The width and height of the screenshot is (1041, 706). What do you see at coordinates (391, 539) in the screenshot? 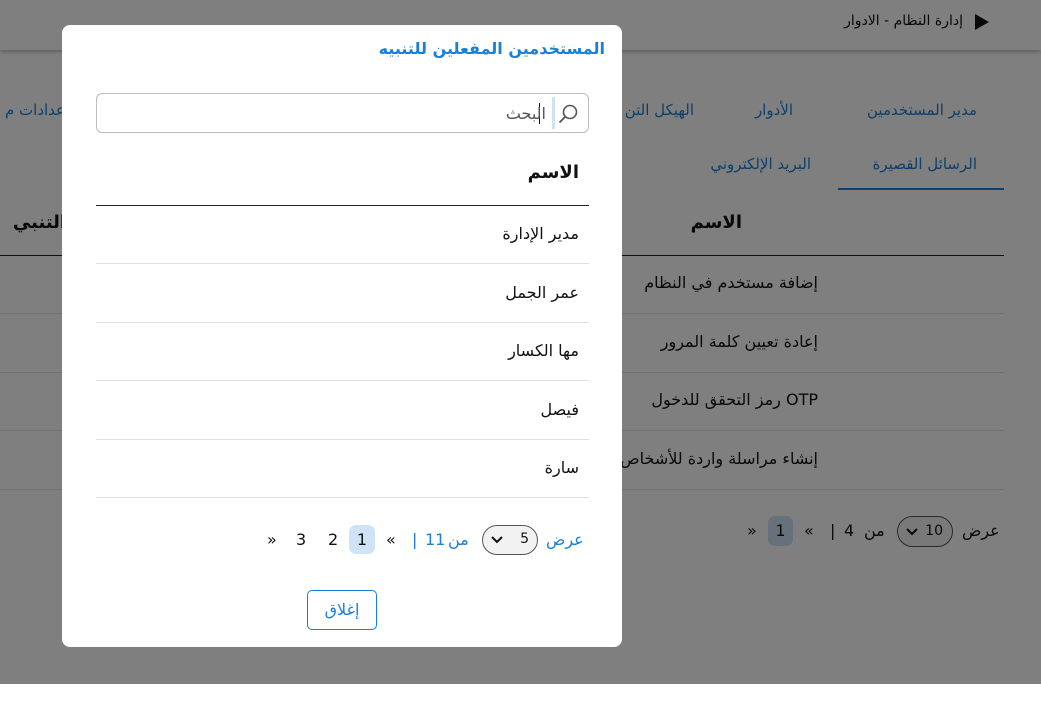
I see `pager-prev-button: «` at bounding box center [391, 539].